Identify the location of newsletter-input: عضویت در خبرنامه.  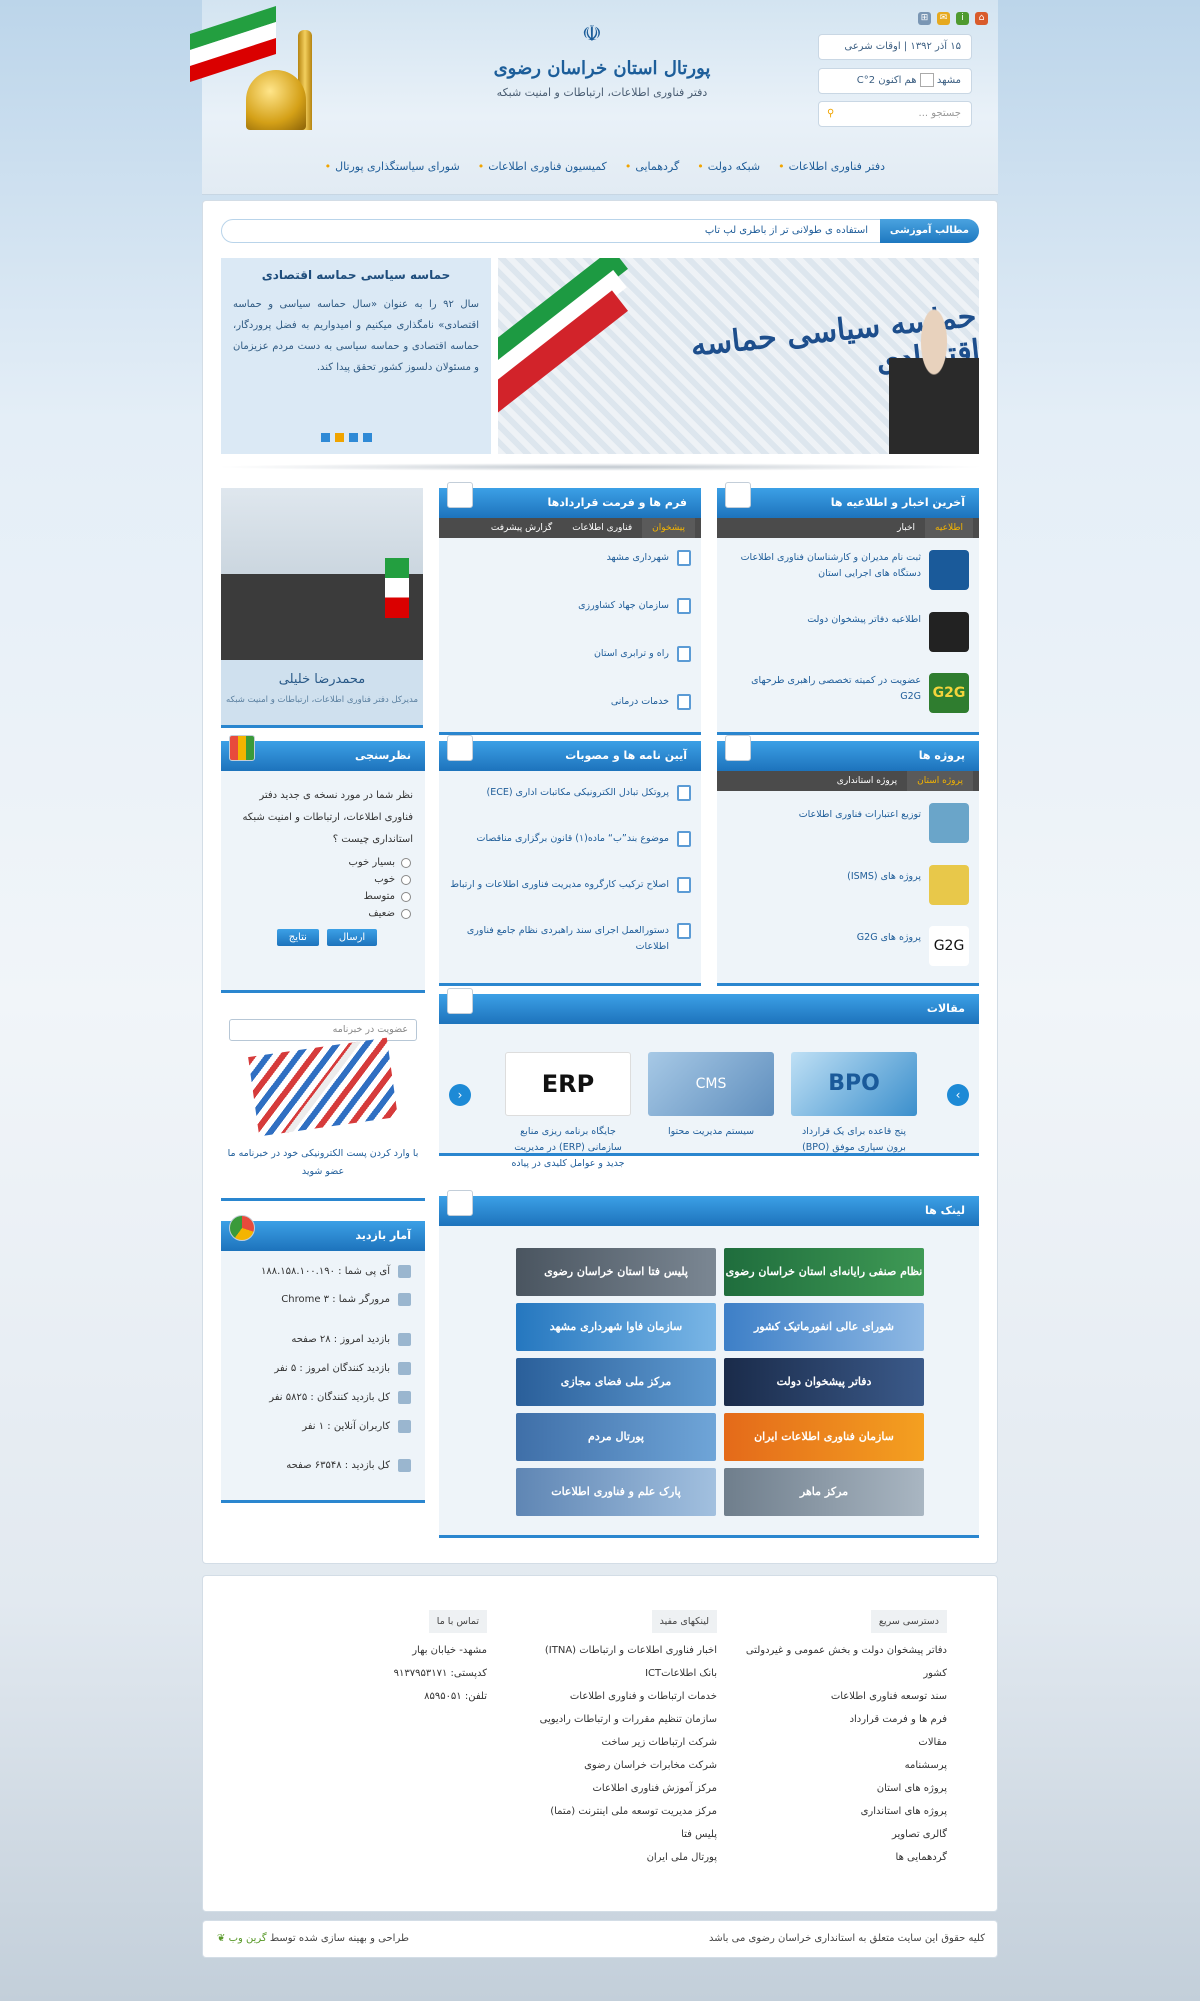
(323, 1030).